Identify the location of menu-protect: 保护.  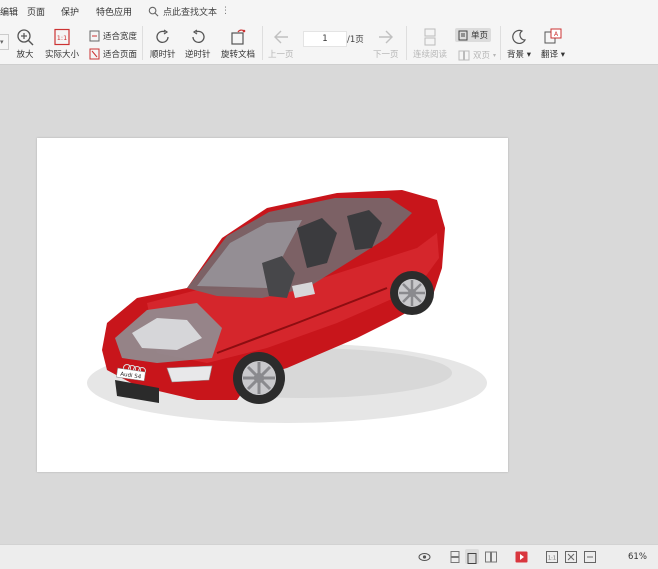
(70, 11).